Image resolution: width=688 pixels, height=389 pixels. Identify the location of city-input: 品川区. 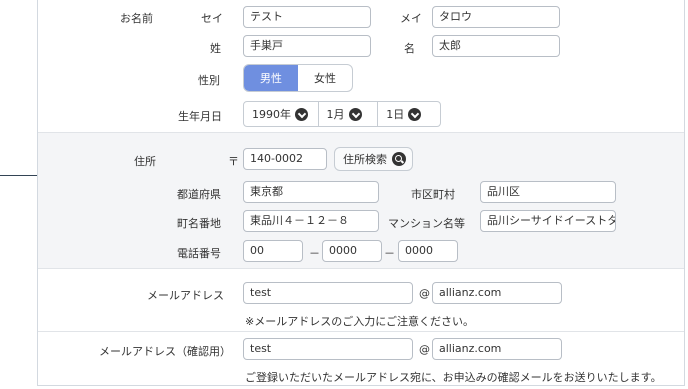
(548, 192).